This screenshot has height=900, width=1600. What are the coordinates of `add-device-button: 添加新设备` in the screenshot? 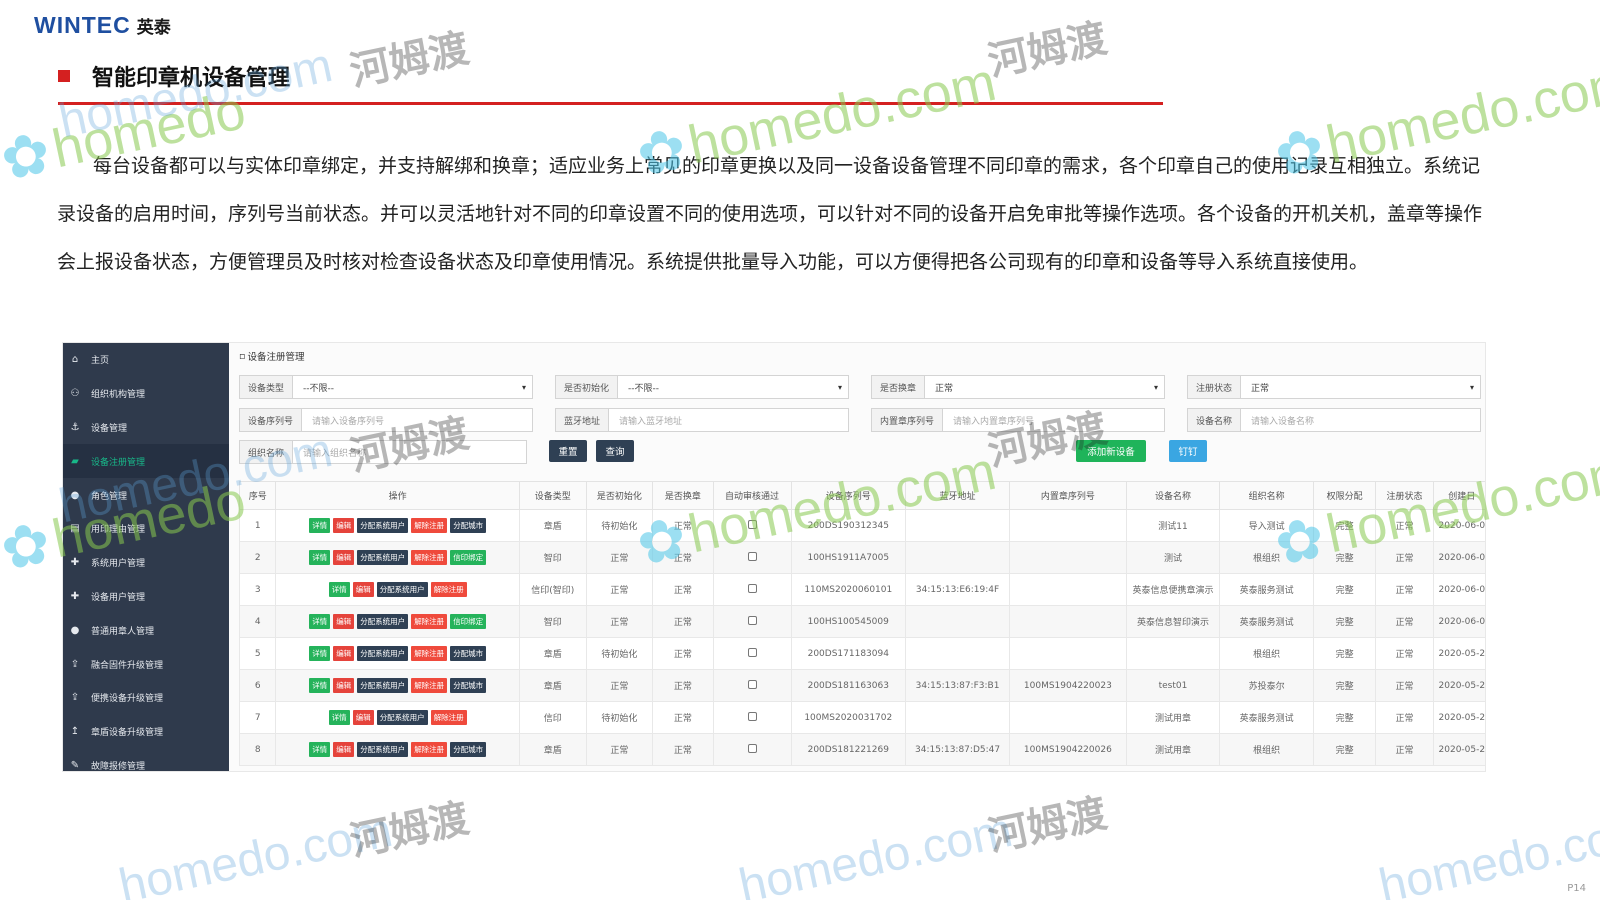 It's located at (1111, 451).